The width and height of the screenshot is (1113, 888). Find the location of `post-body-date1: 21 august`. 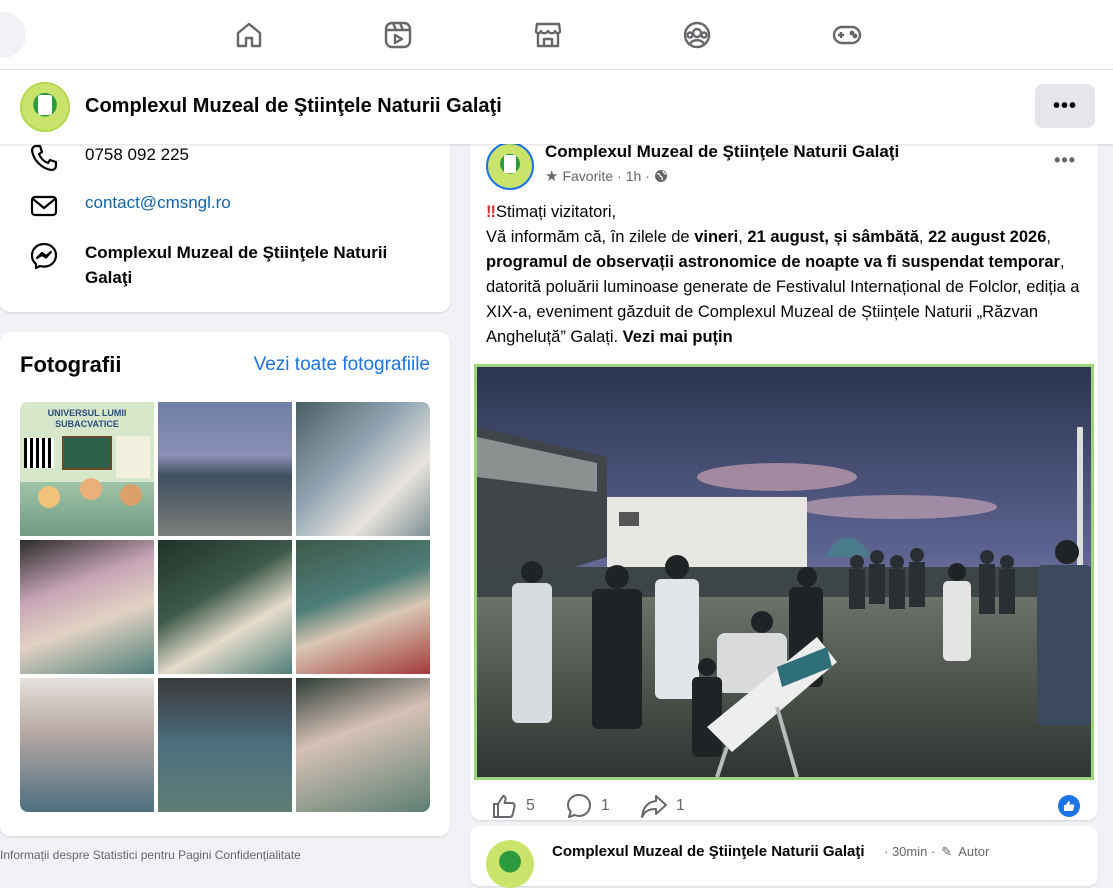

post-body-date1: 21 august is located at coordinates (786, 237).